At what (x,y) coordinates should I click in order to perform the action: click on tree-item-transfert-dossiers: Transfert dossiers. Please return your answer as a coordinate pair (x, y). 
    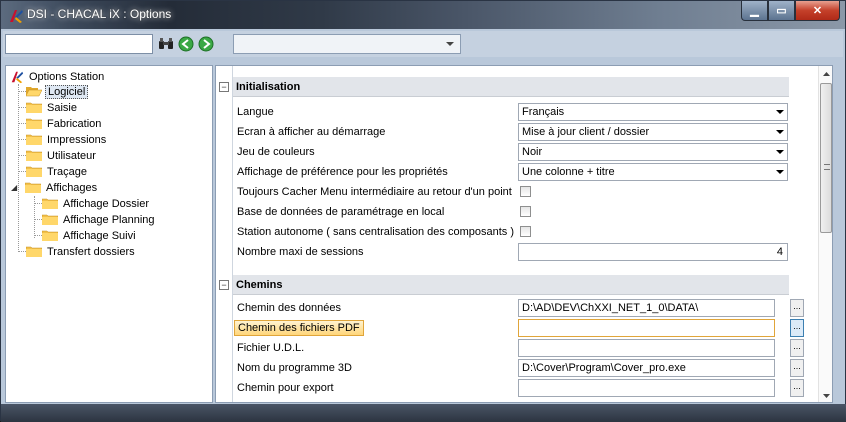
    Looking at the image, I should click on (81, 251).